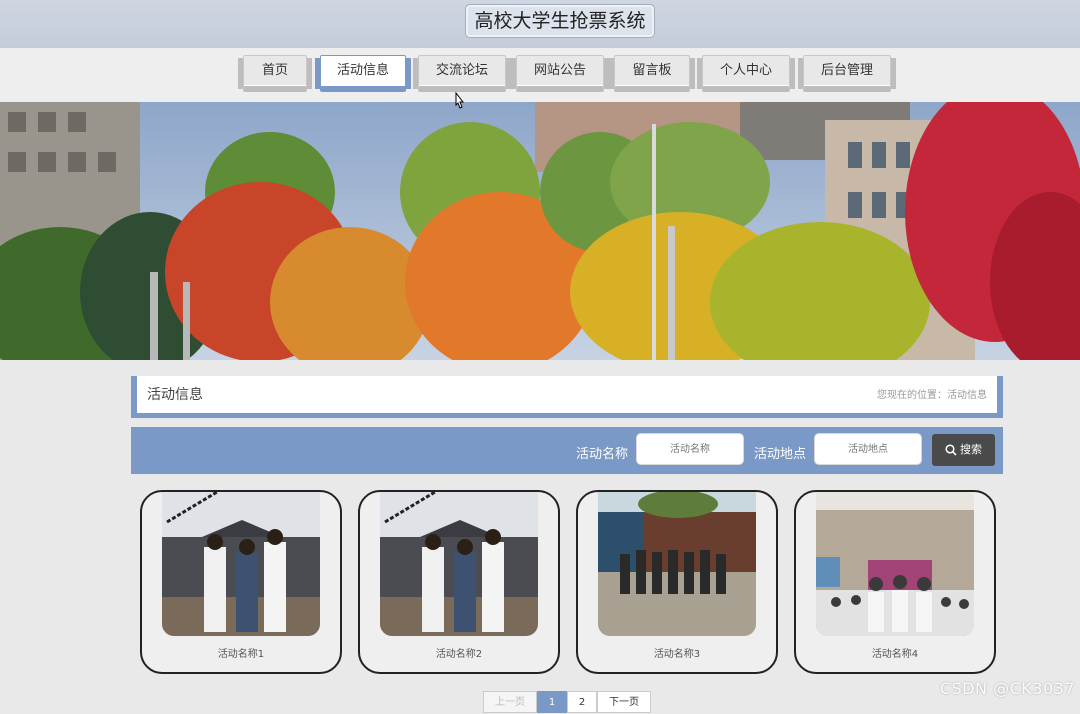 The image size is (1080, 714). Describe the element at coordinates (241, 654) in the screenshot. I see `activity-name: 活动名称1` at that location.